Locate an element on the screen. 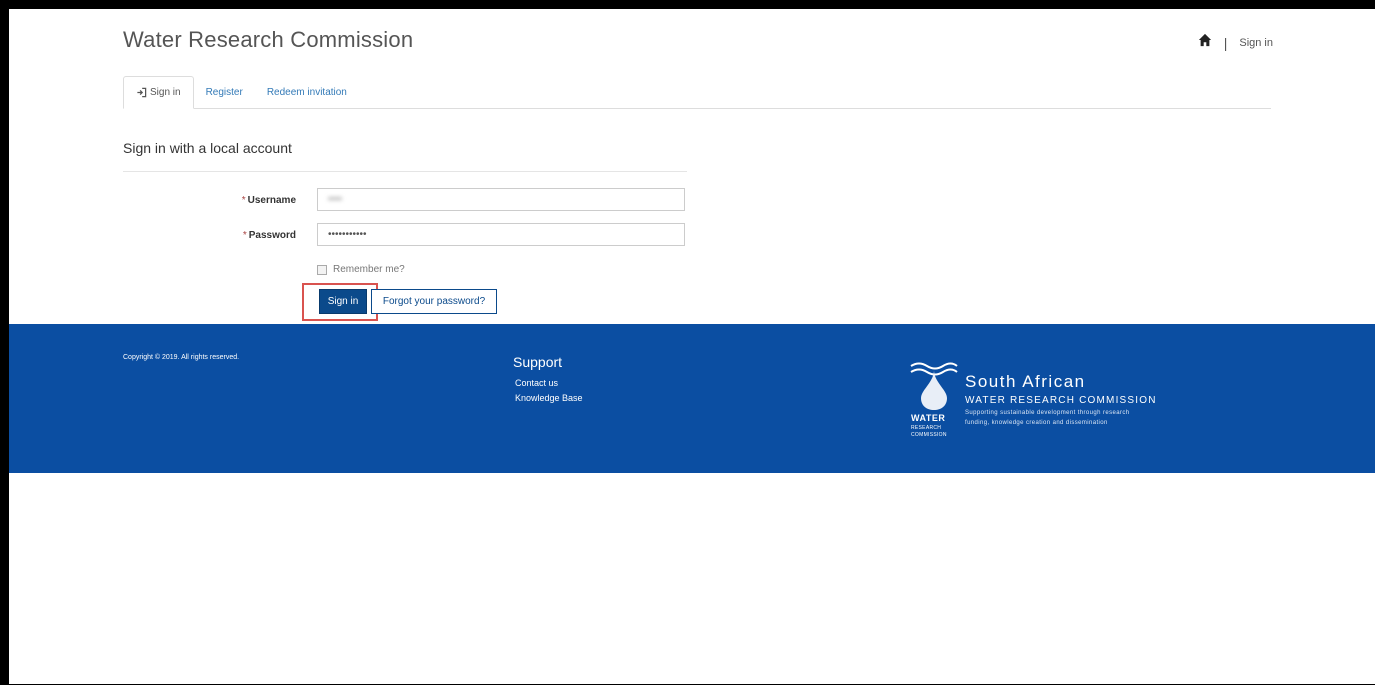 The image size is (1375, 685). password-label: * Password is located at coordinates (269, 235).